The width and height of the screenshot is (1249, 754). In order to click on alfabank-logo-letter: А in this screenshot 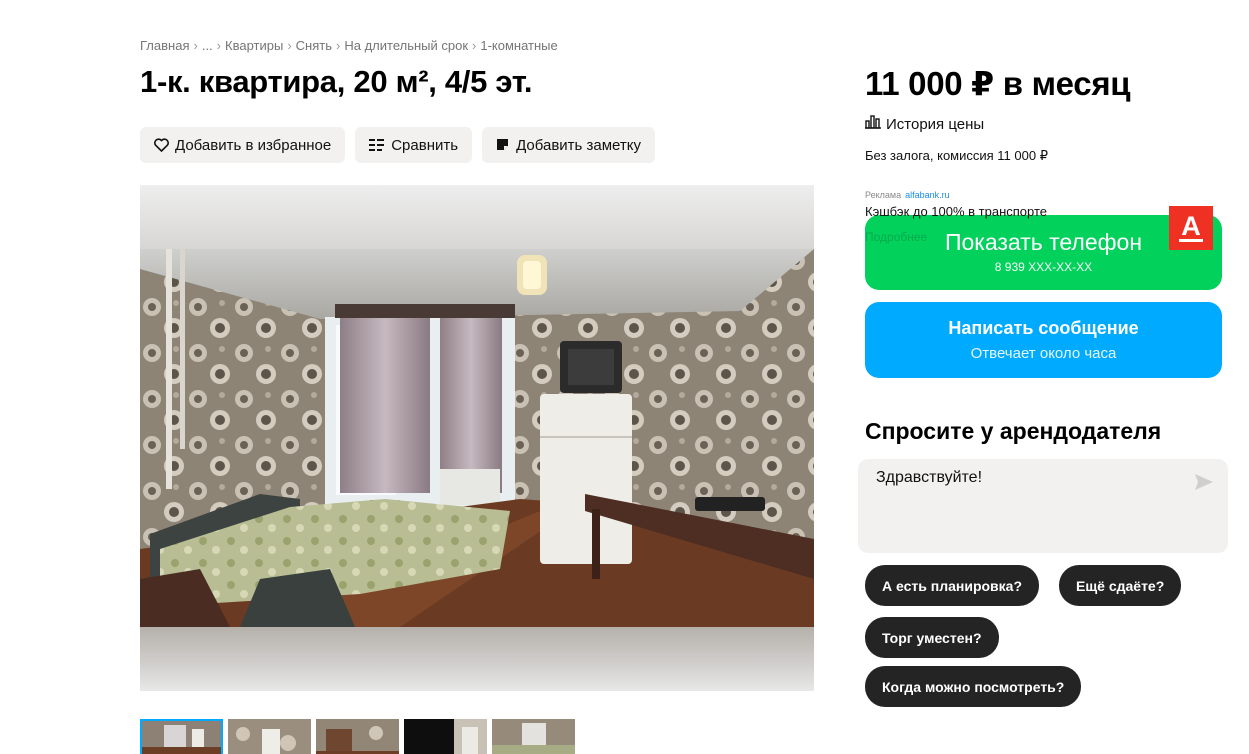, I will do `click(1191, 226)`.